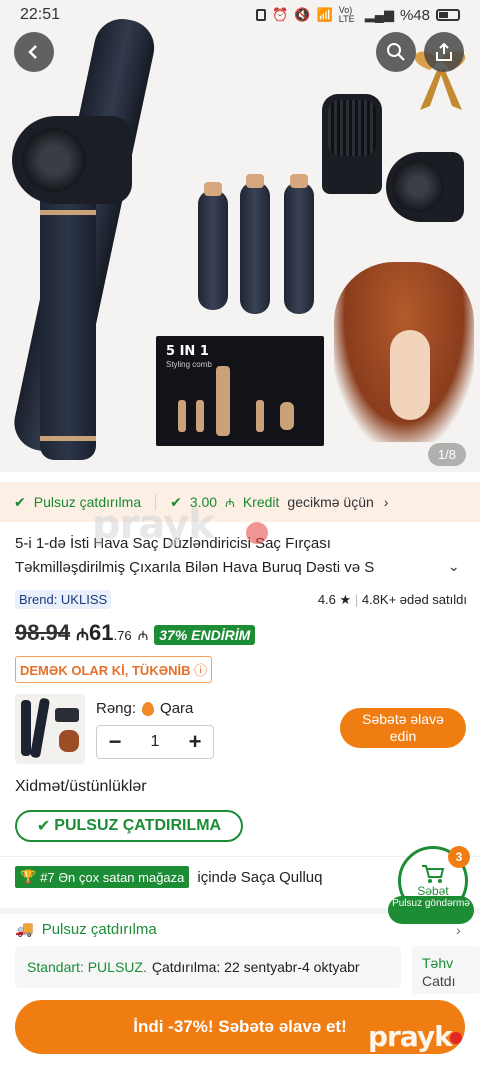 The width and height of the screenshot is (480, 1070). I want to click on alarm-icon: ⏰, so click(280, 14).